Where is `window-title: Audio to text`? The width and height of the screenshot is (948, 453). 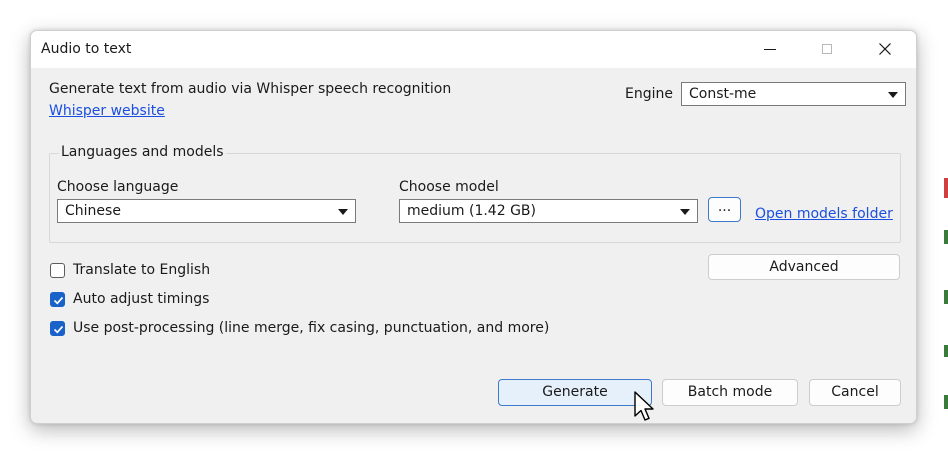 window-title: Audio to text is located at coordinates (86, 49).